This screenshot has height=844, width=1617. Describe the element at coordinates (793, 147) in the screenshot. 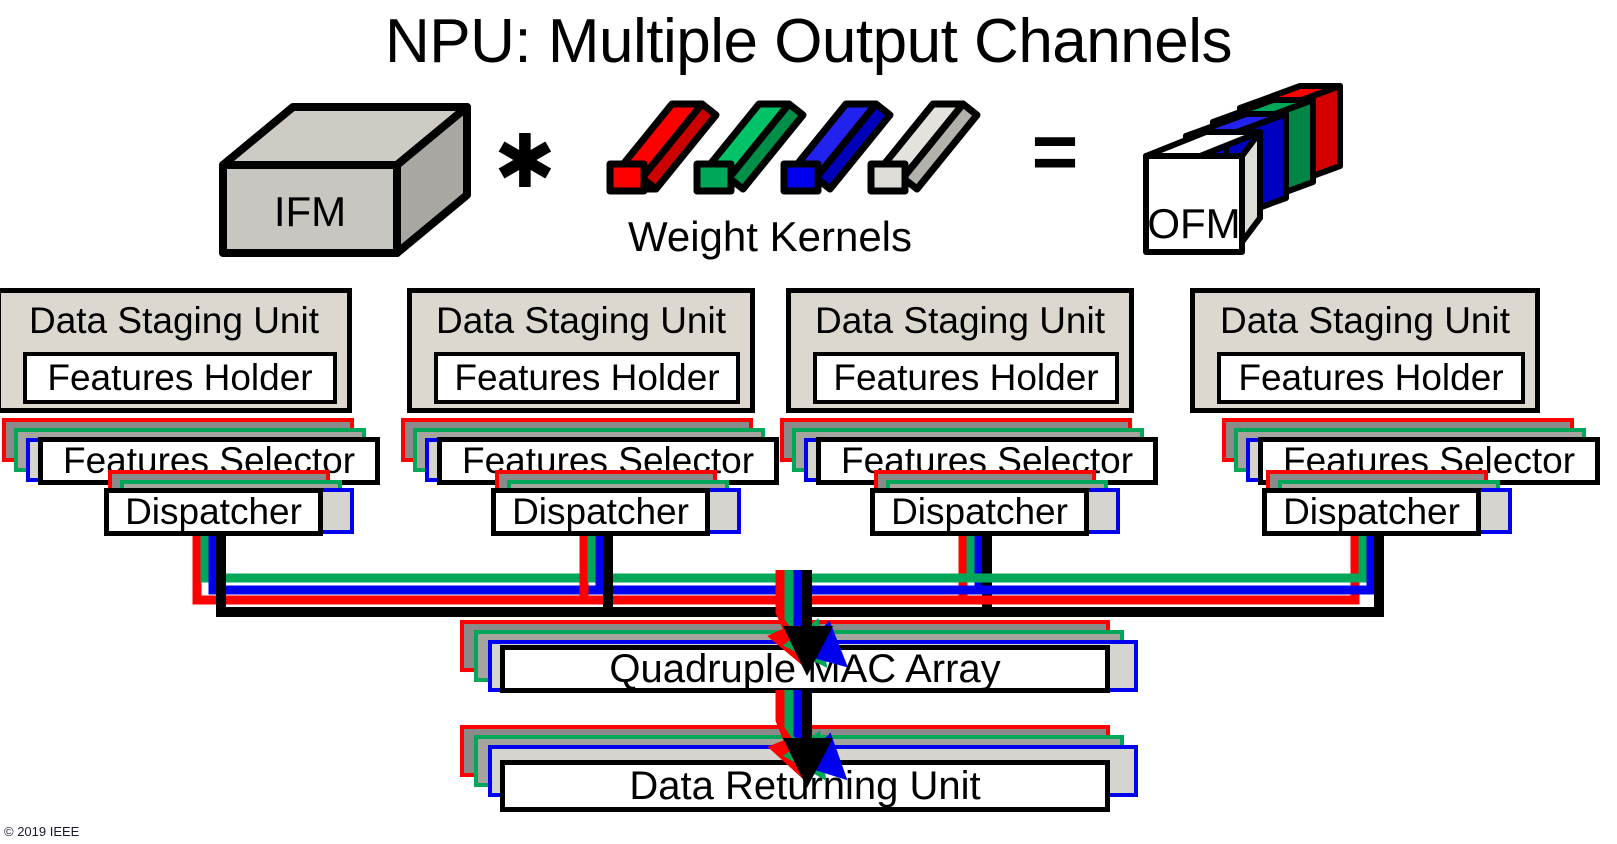

I see `weight-kernels-group` at that location.